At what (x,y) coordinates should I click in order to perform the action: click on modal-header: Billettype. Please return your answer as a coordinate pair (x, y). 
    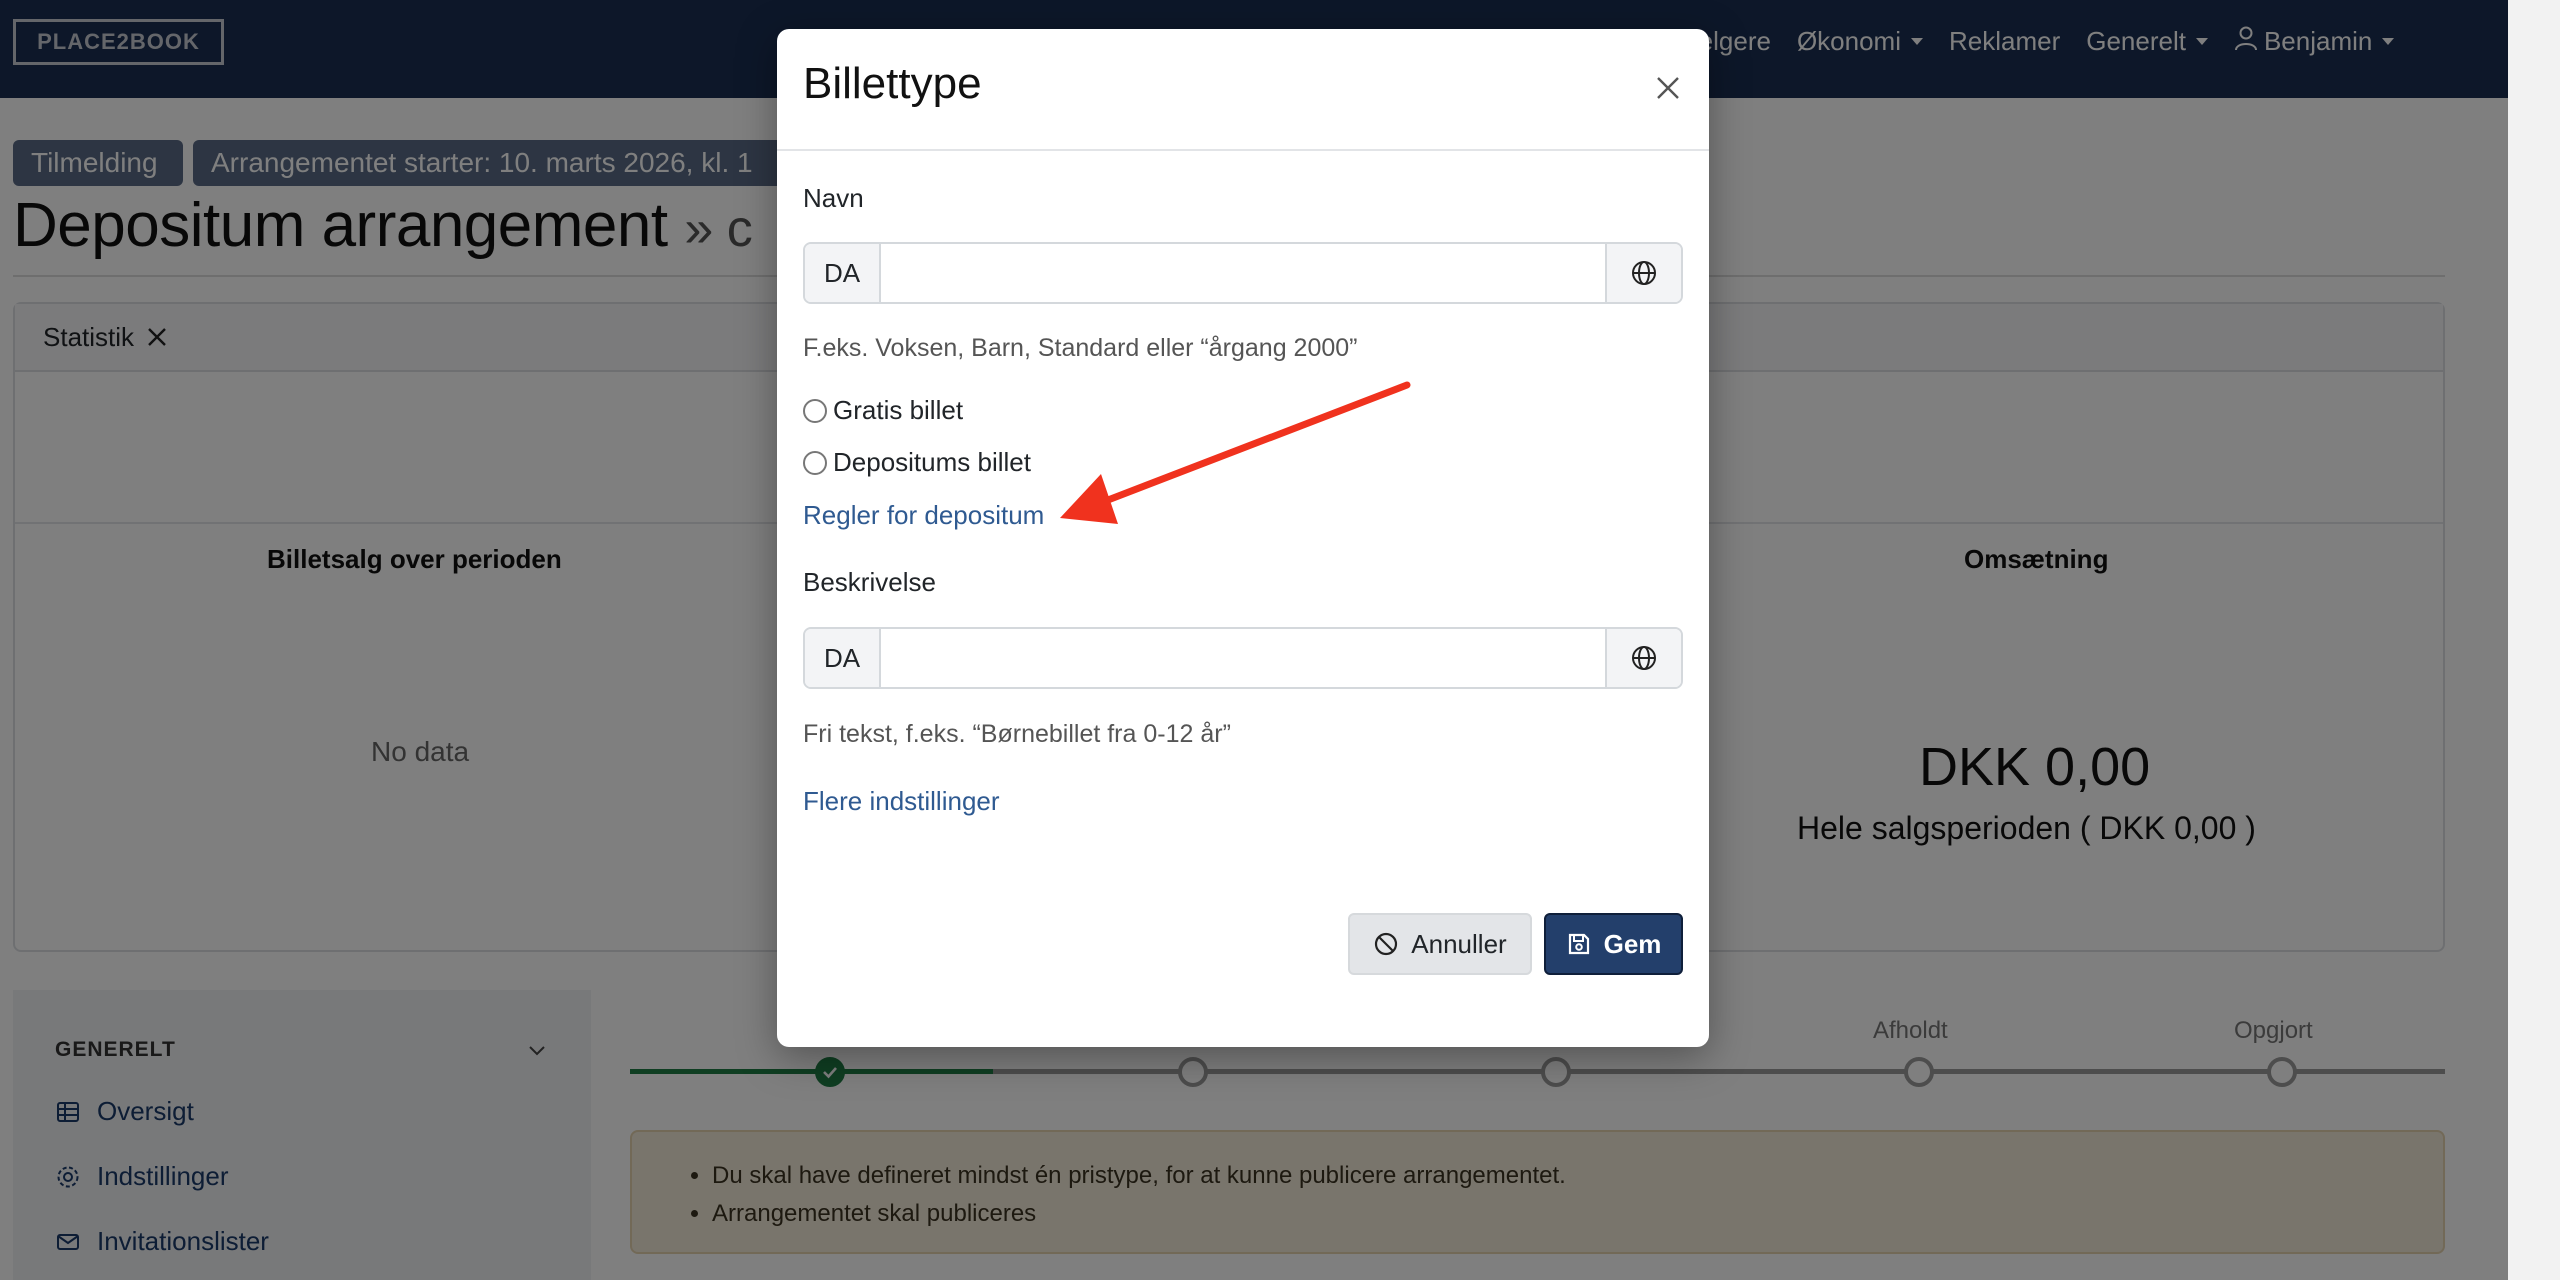
    Looking at the image, I should click on (1243, 90).